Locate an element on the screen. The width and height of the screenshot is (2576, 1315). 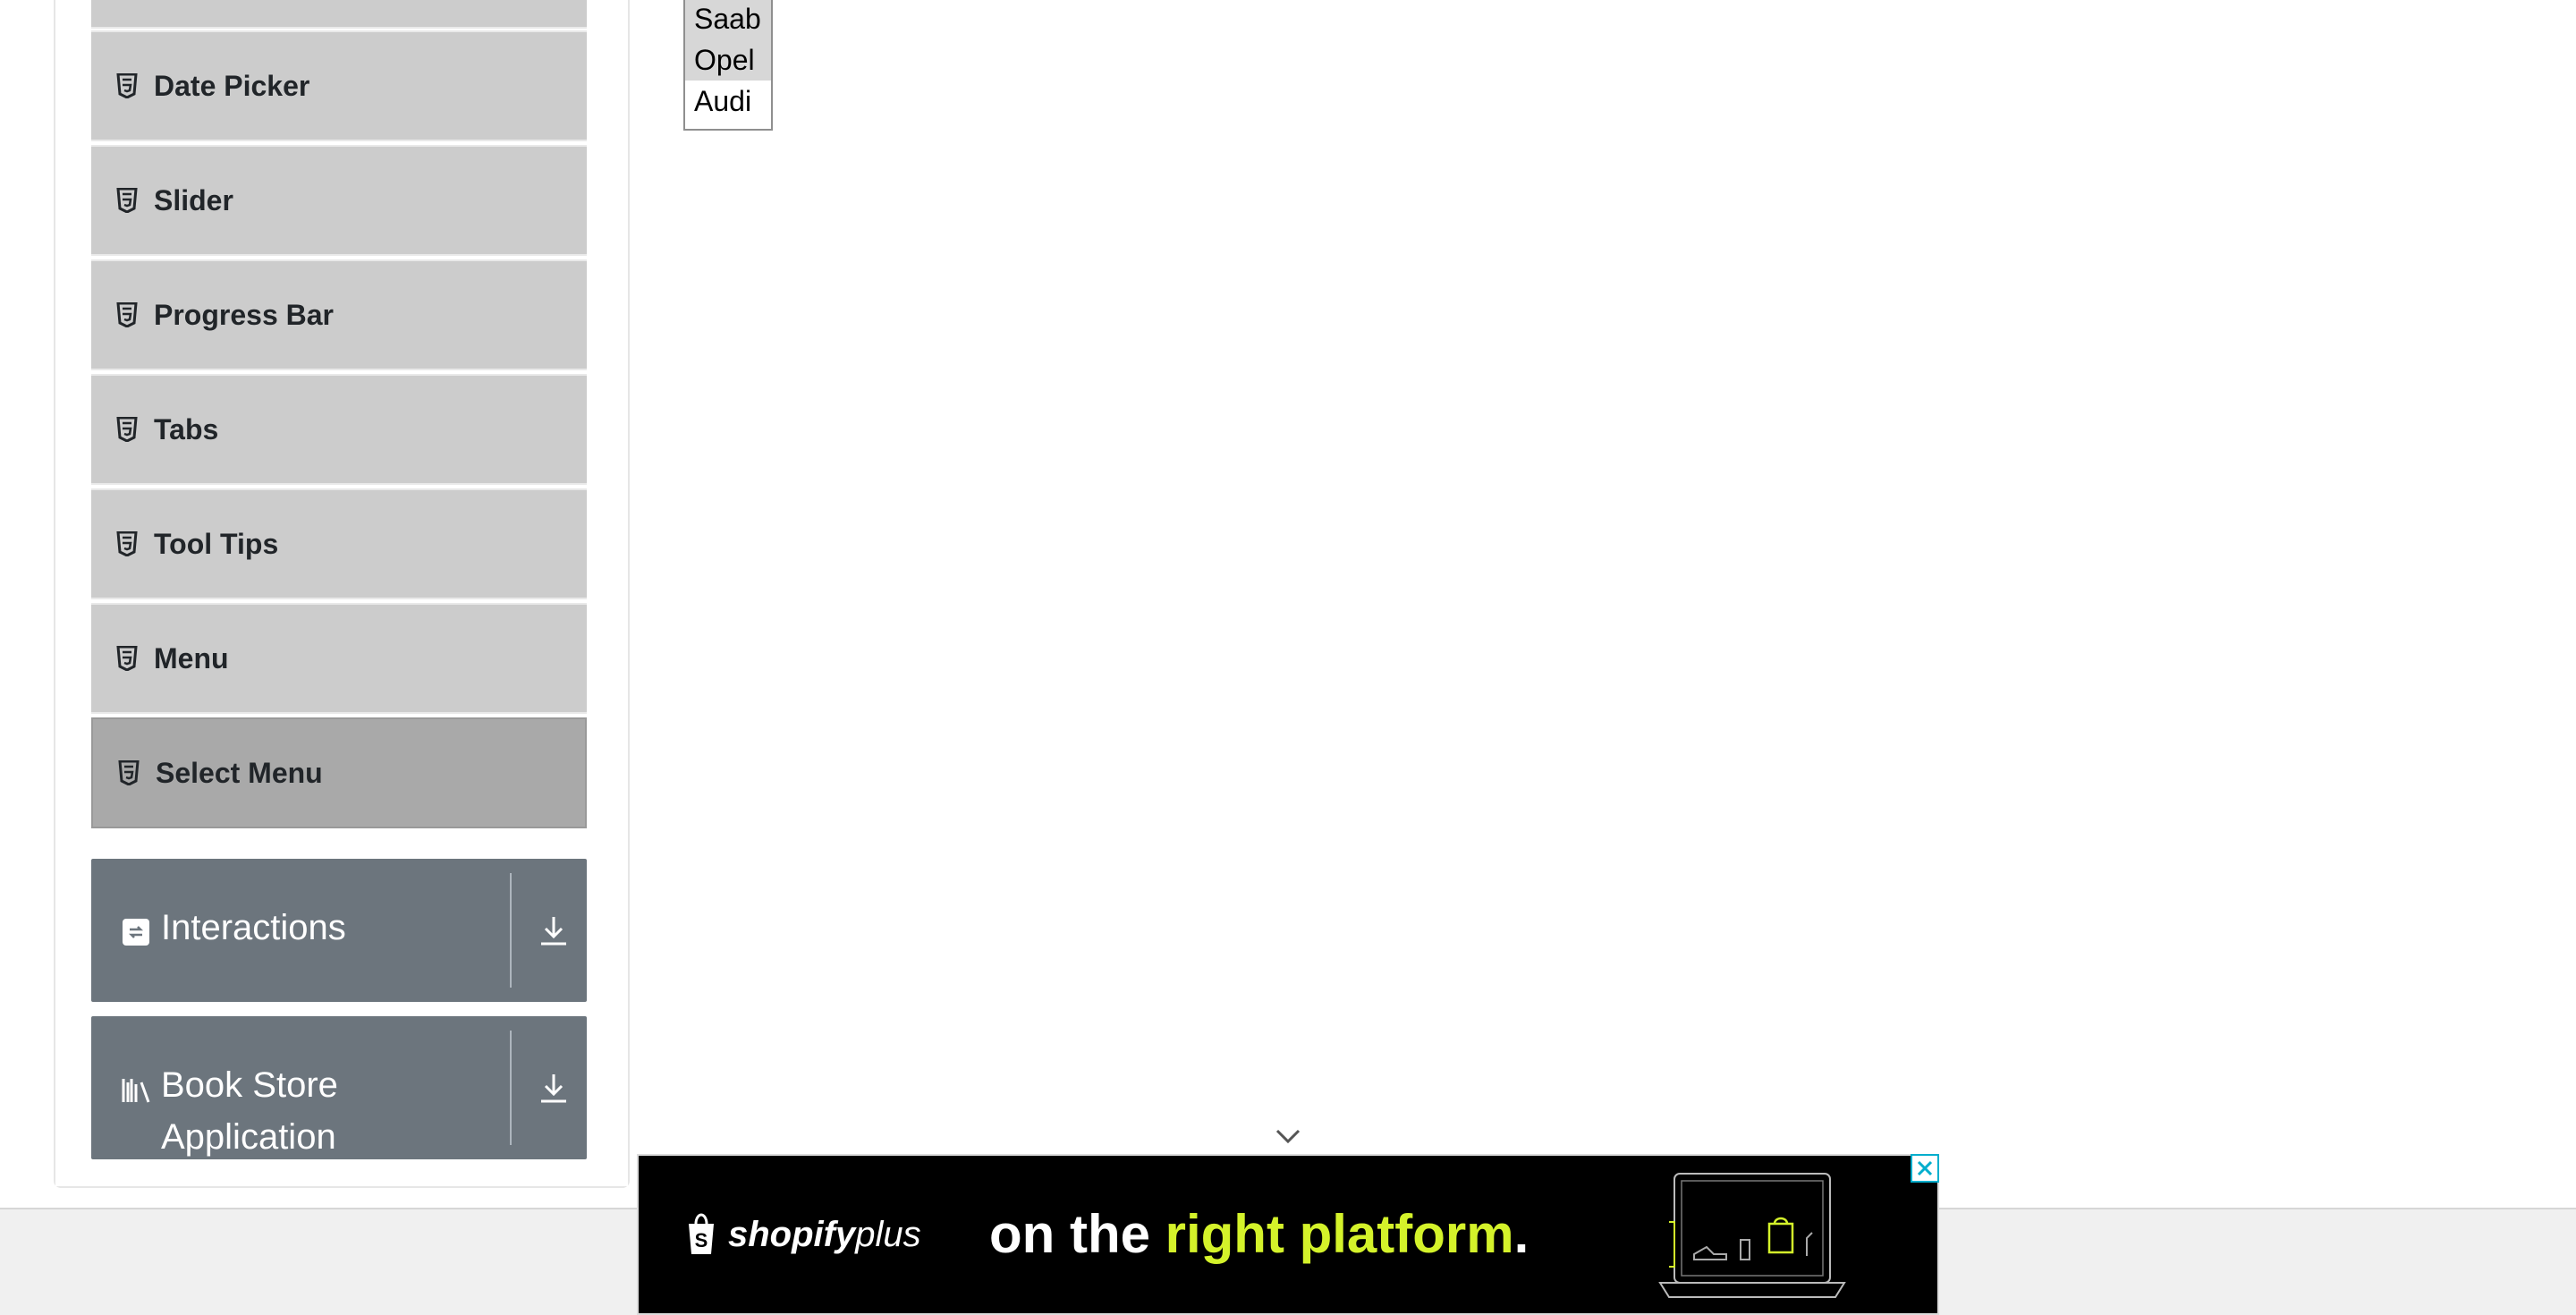
listbox-option: Audi is located at coordinates (728, 101).